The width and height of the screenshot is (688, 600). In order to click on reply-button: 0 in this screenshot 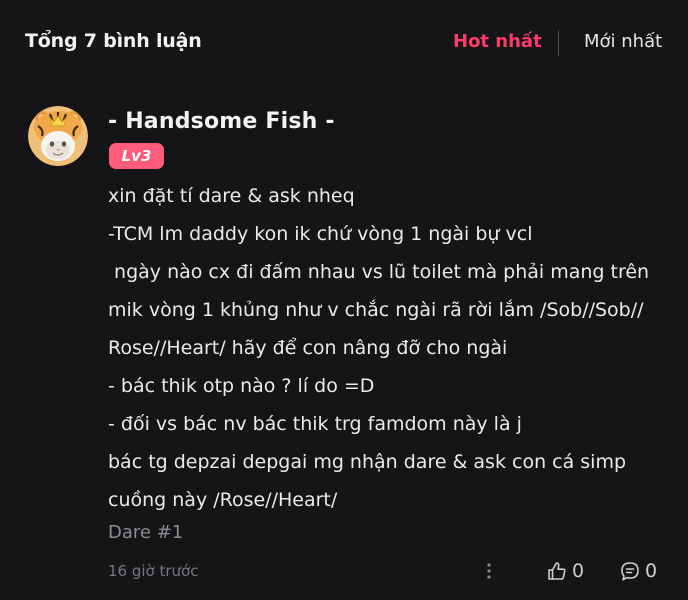, I will do `click(638, 571)`.